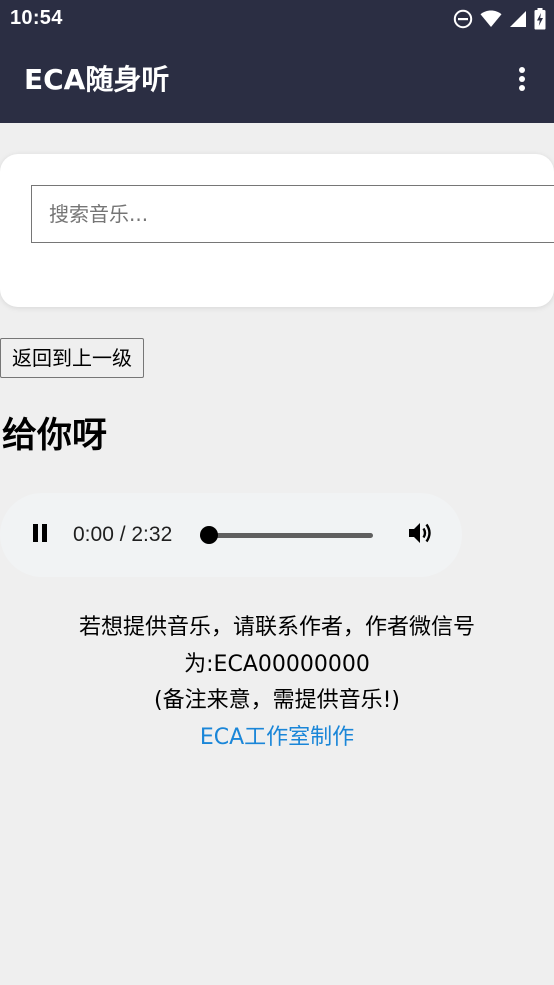 The height and width of the screenshot is (985, 554). I want to click on progress-slider, so click(286, 535).